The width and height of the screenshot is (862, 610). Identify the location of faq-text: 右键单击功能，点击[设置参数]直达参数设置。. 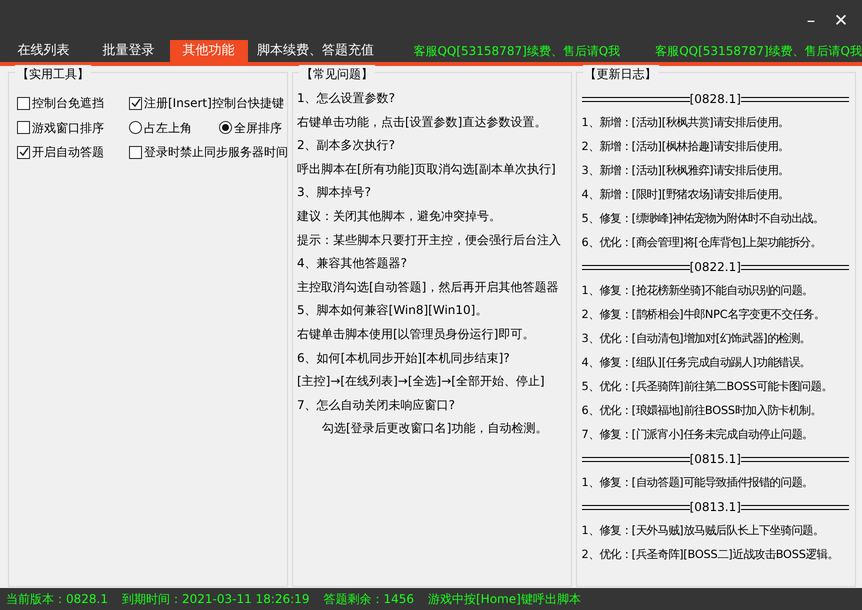
(422, 122).